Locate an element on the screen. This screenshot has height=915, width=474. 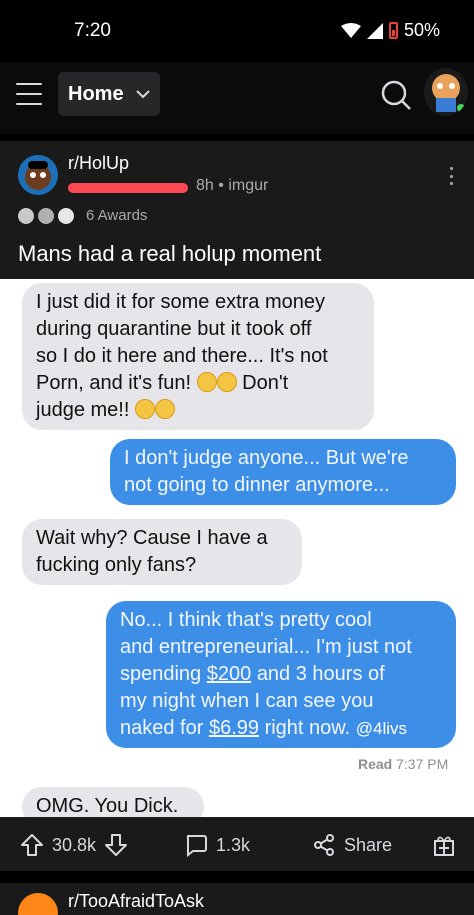
message-text: Don't is located at coordinates (265, 383).